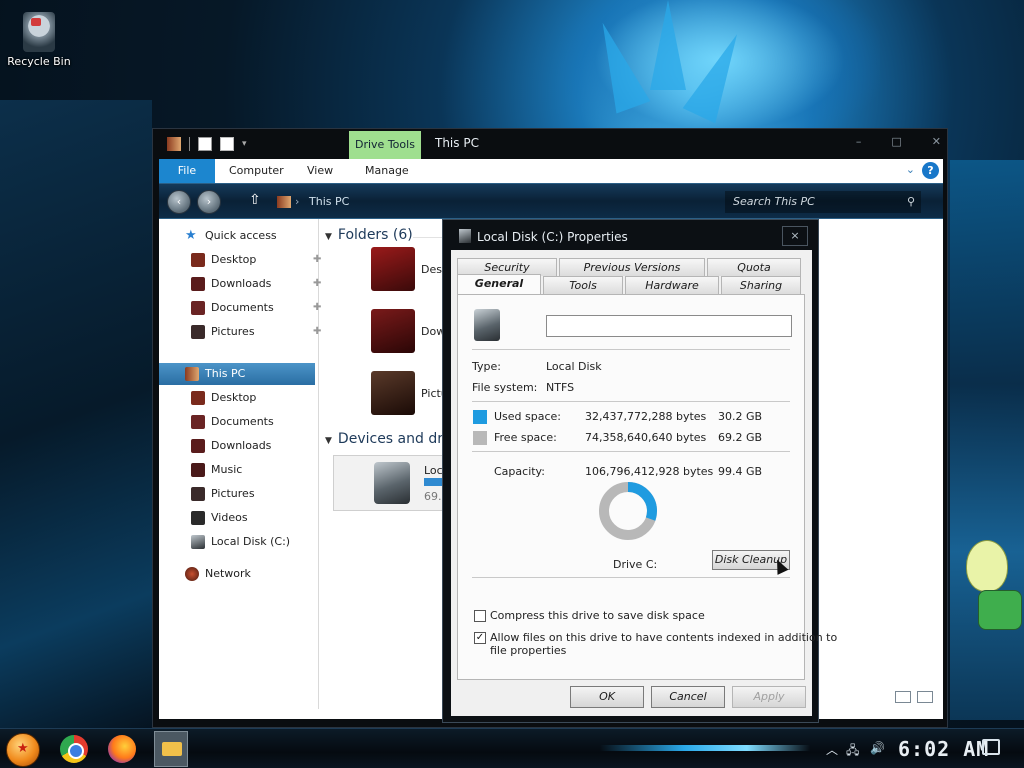 The width and height of the screenshot is (1024, 768). What do you see at coordinates (191, 235) in the screenshot?
I see `star-icon: ★` at bounding box center [191, 235].